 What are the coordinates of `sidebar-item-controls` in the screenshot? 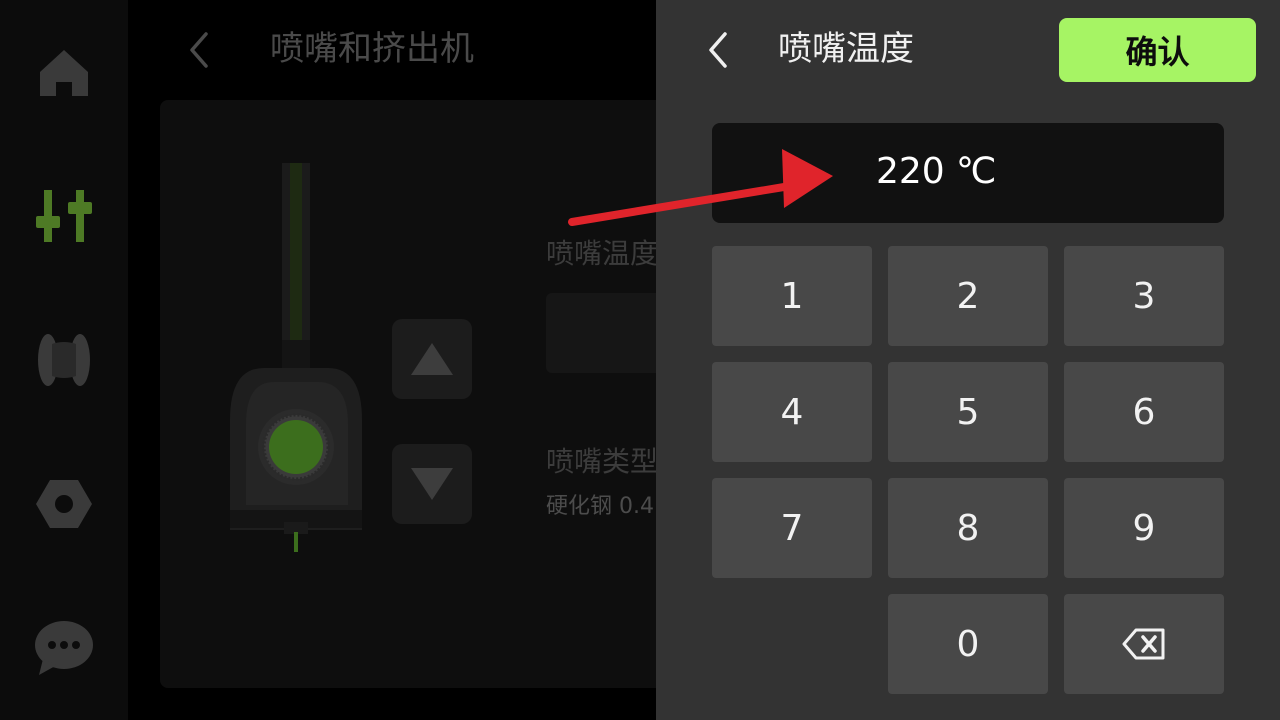 It's located at (64, 216).